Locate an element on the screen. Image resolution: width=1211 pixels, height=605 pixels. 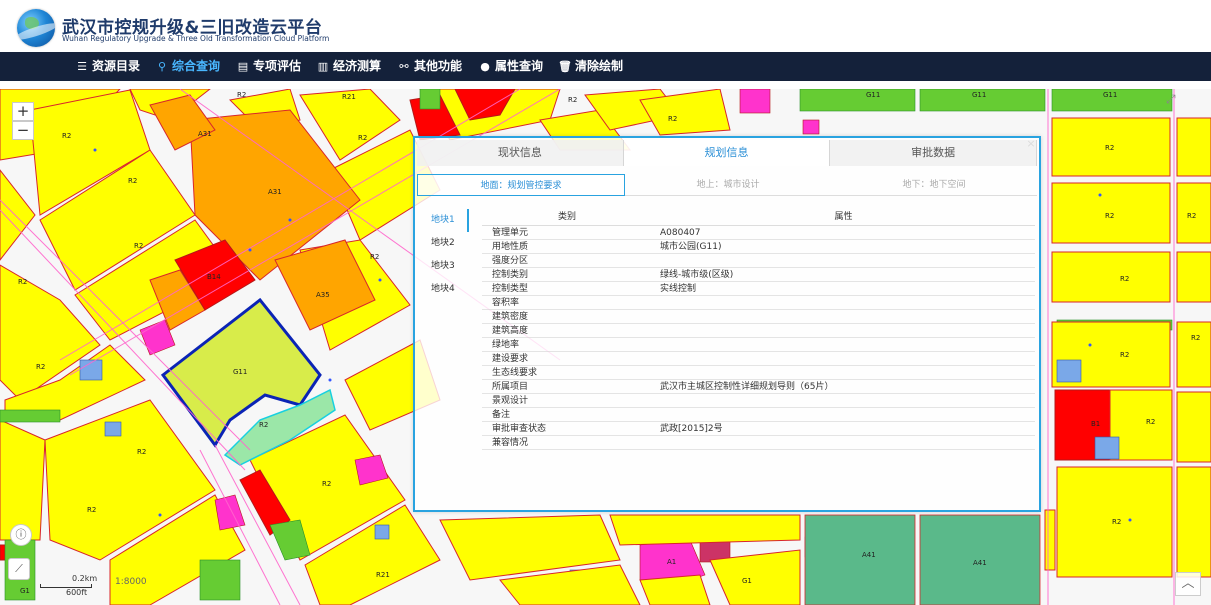
globe-logo-icon is located at coordinates (36, 28).